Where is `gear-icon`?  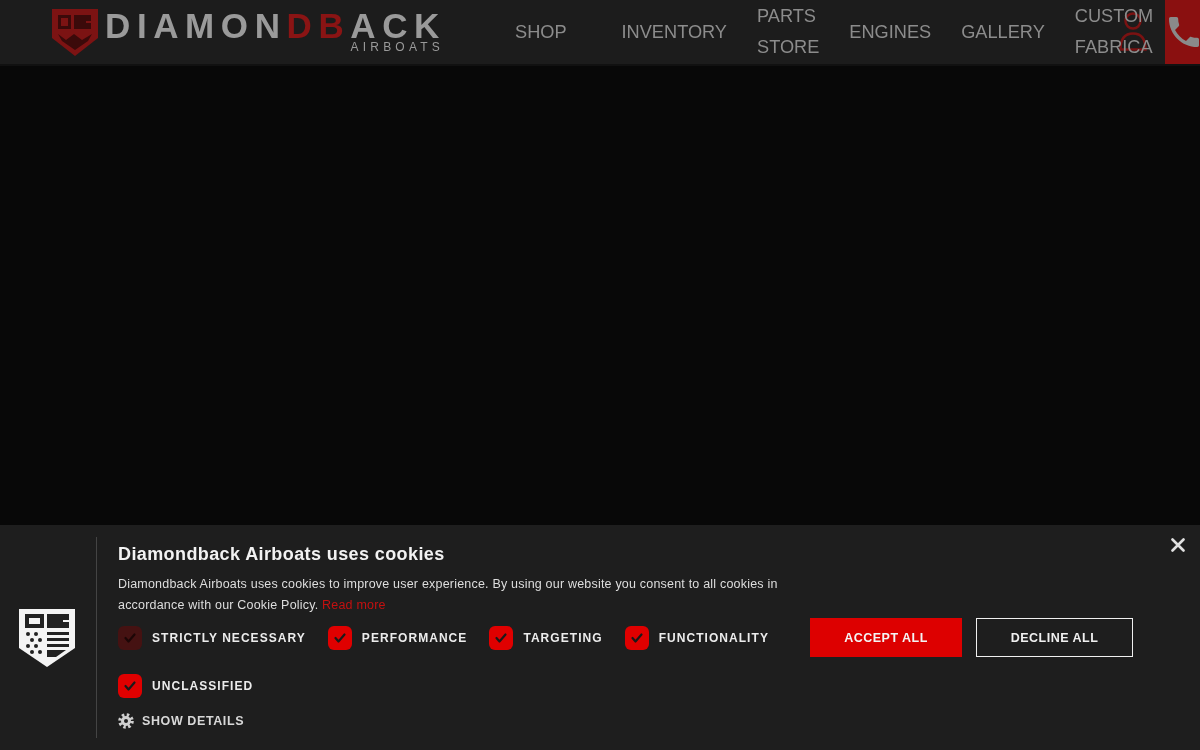
gear-icon is located at coordinates (126, 721).